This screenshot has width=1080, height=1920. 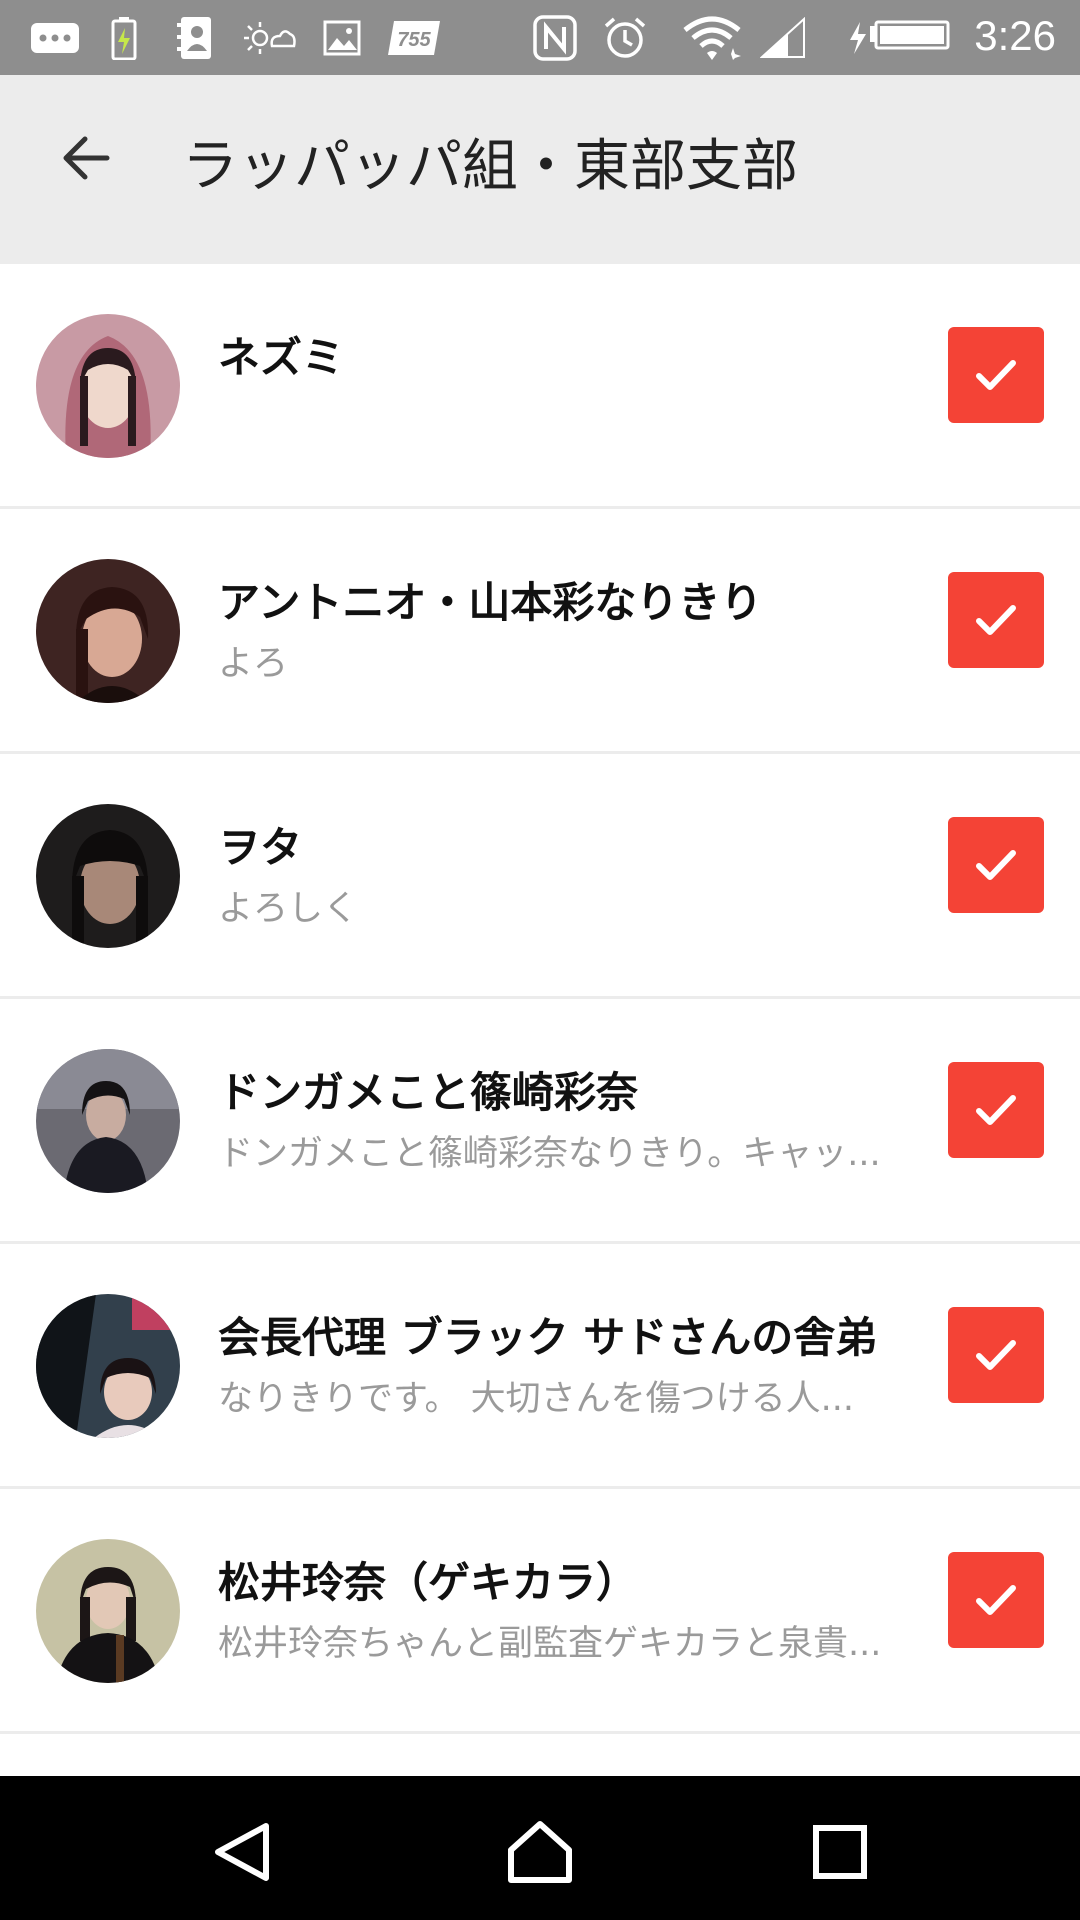 I want to click on app-badge-icon: 755, so click(x=415, y=38).